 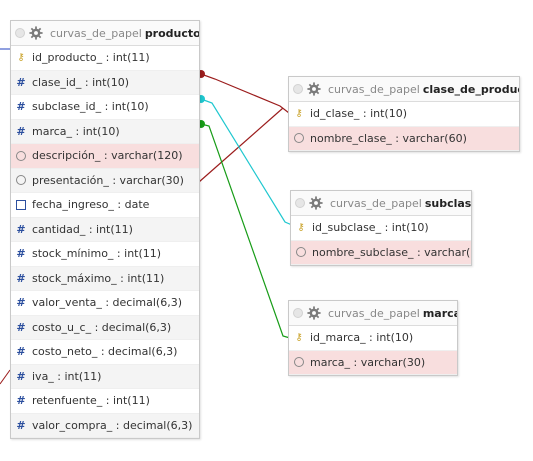 I want to click on column-row: # cantidad_ : int(11), so click(x=105, y=229).